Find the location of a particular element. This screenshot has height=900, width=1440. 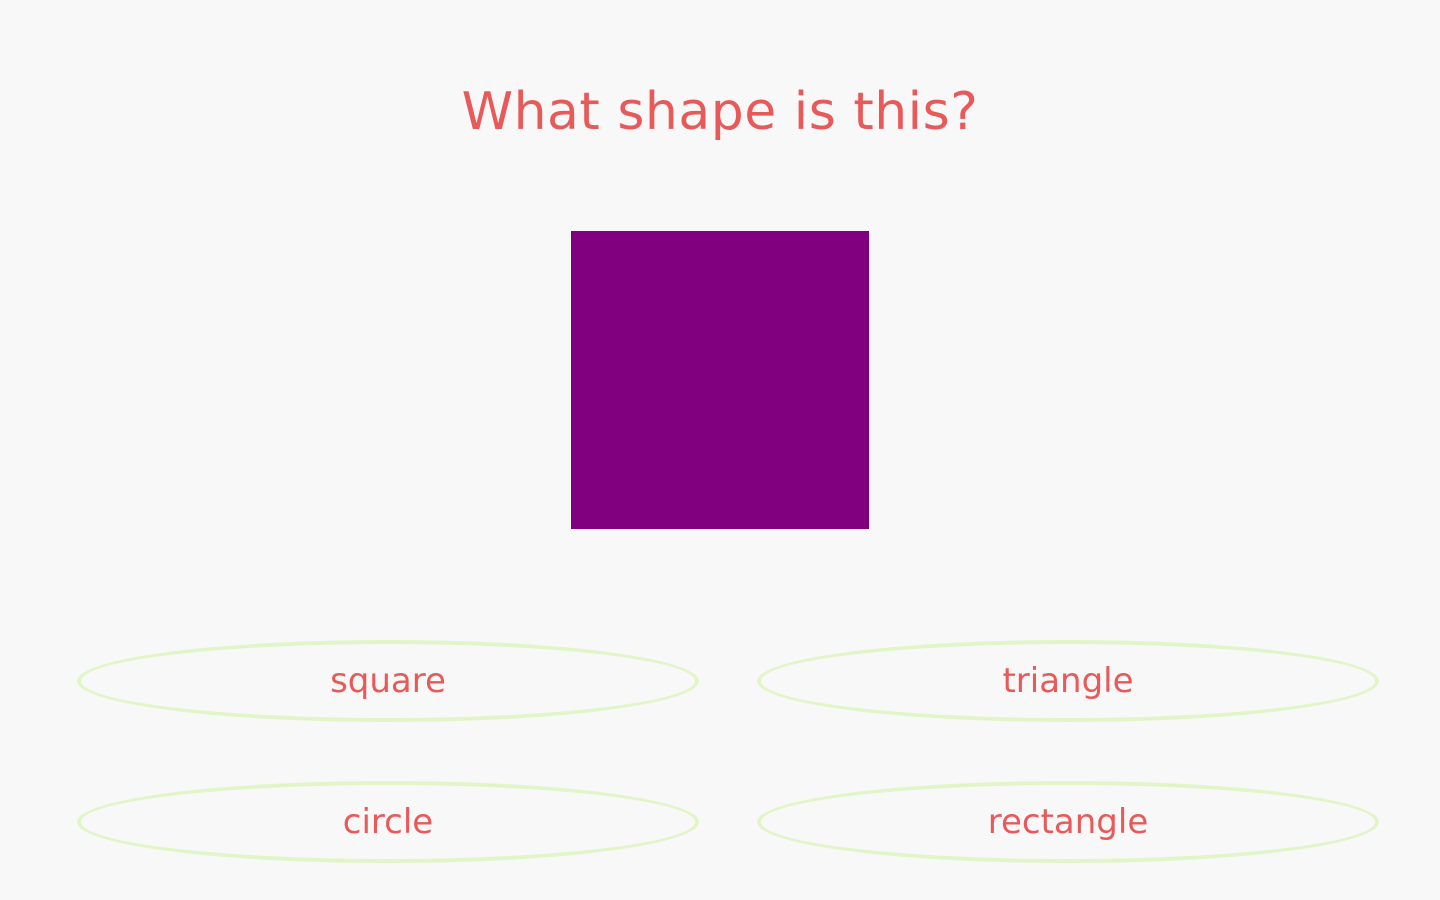

answer-button-triangle: triangle is located at coordinates (1068, 681).